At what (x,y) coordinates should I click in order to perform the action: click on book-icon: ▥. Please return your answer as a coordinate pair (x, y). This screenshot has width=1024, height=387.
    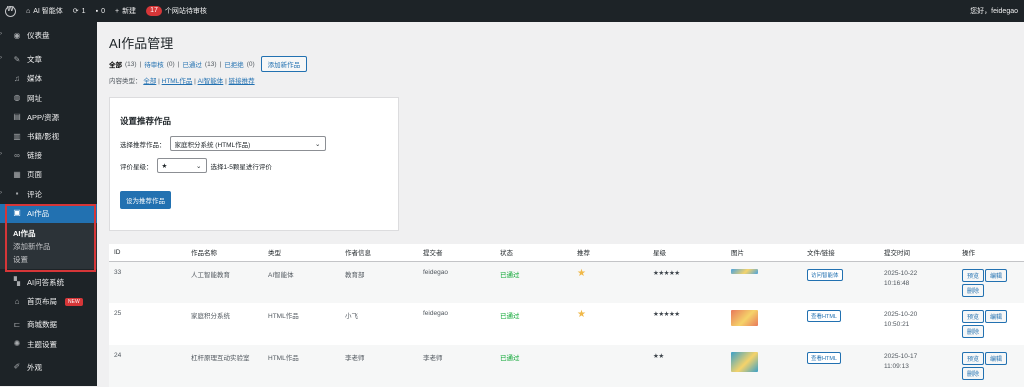
    Looking at the image, I should click on (17, 136).